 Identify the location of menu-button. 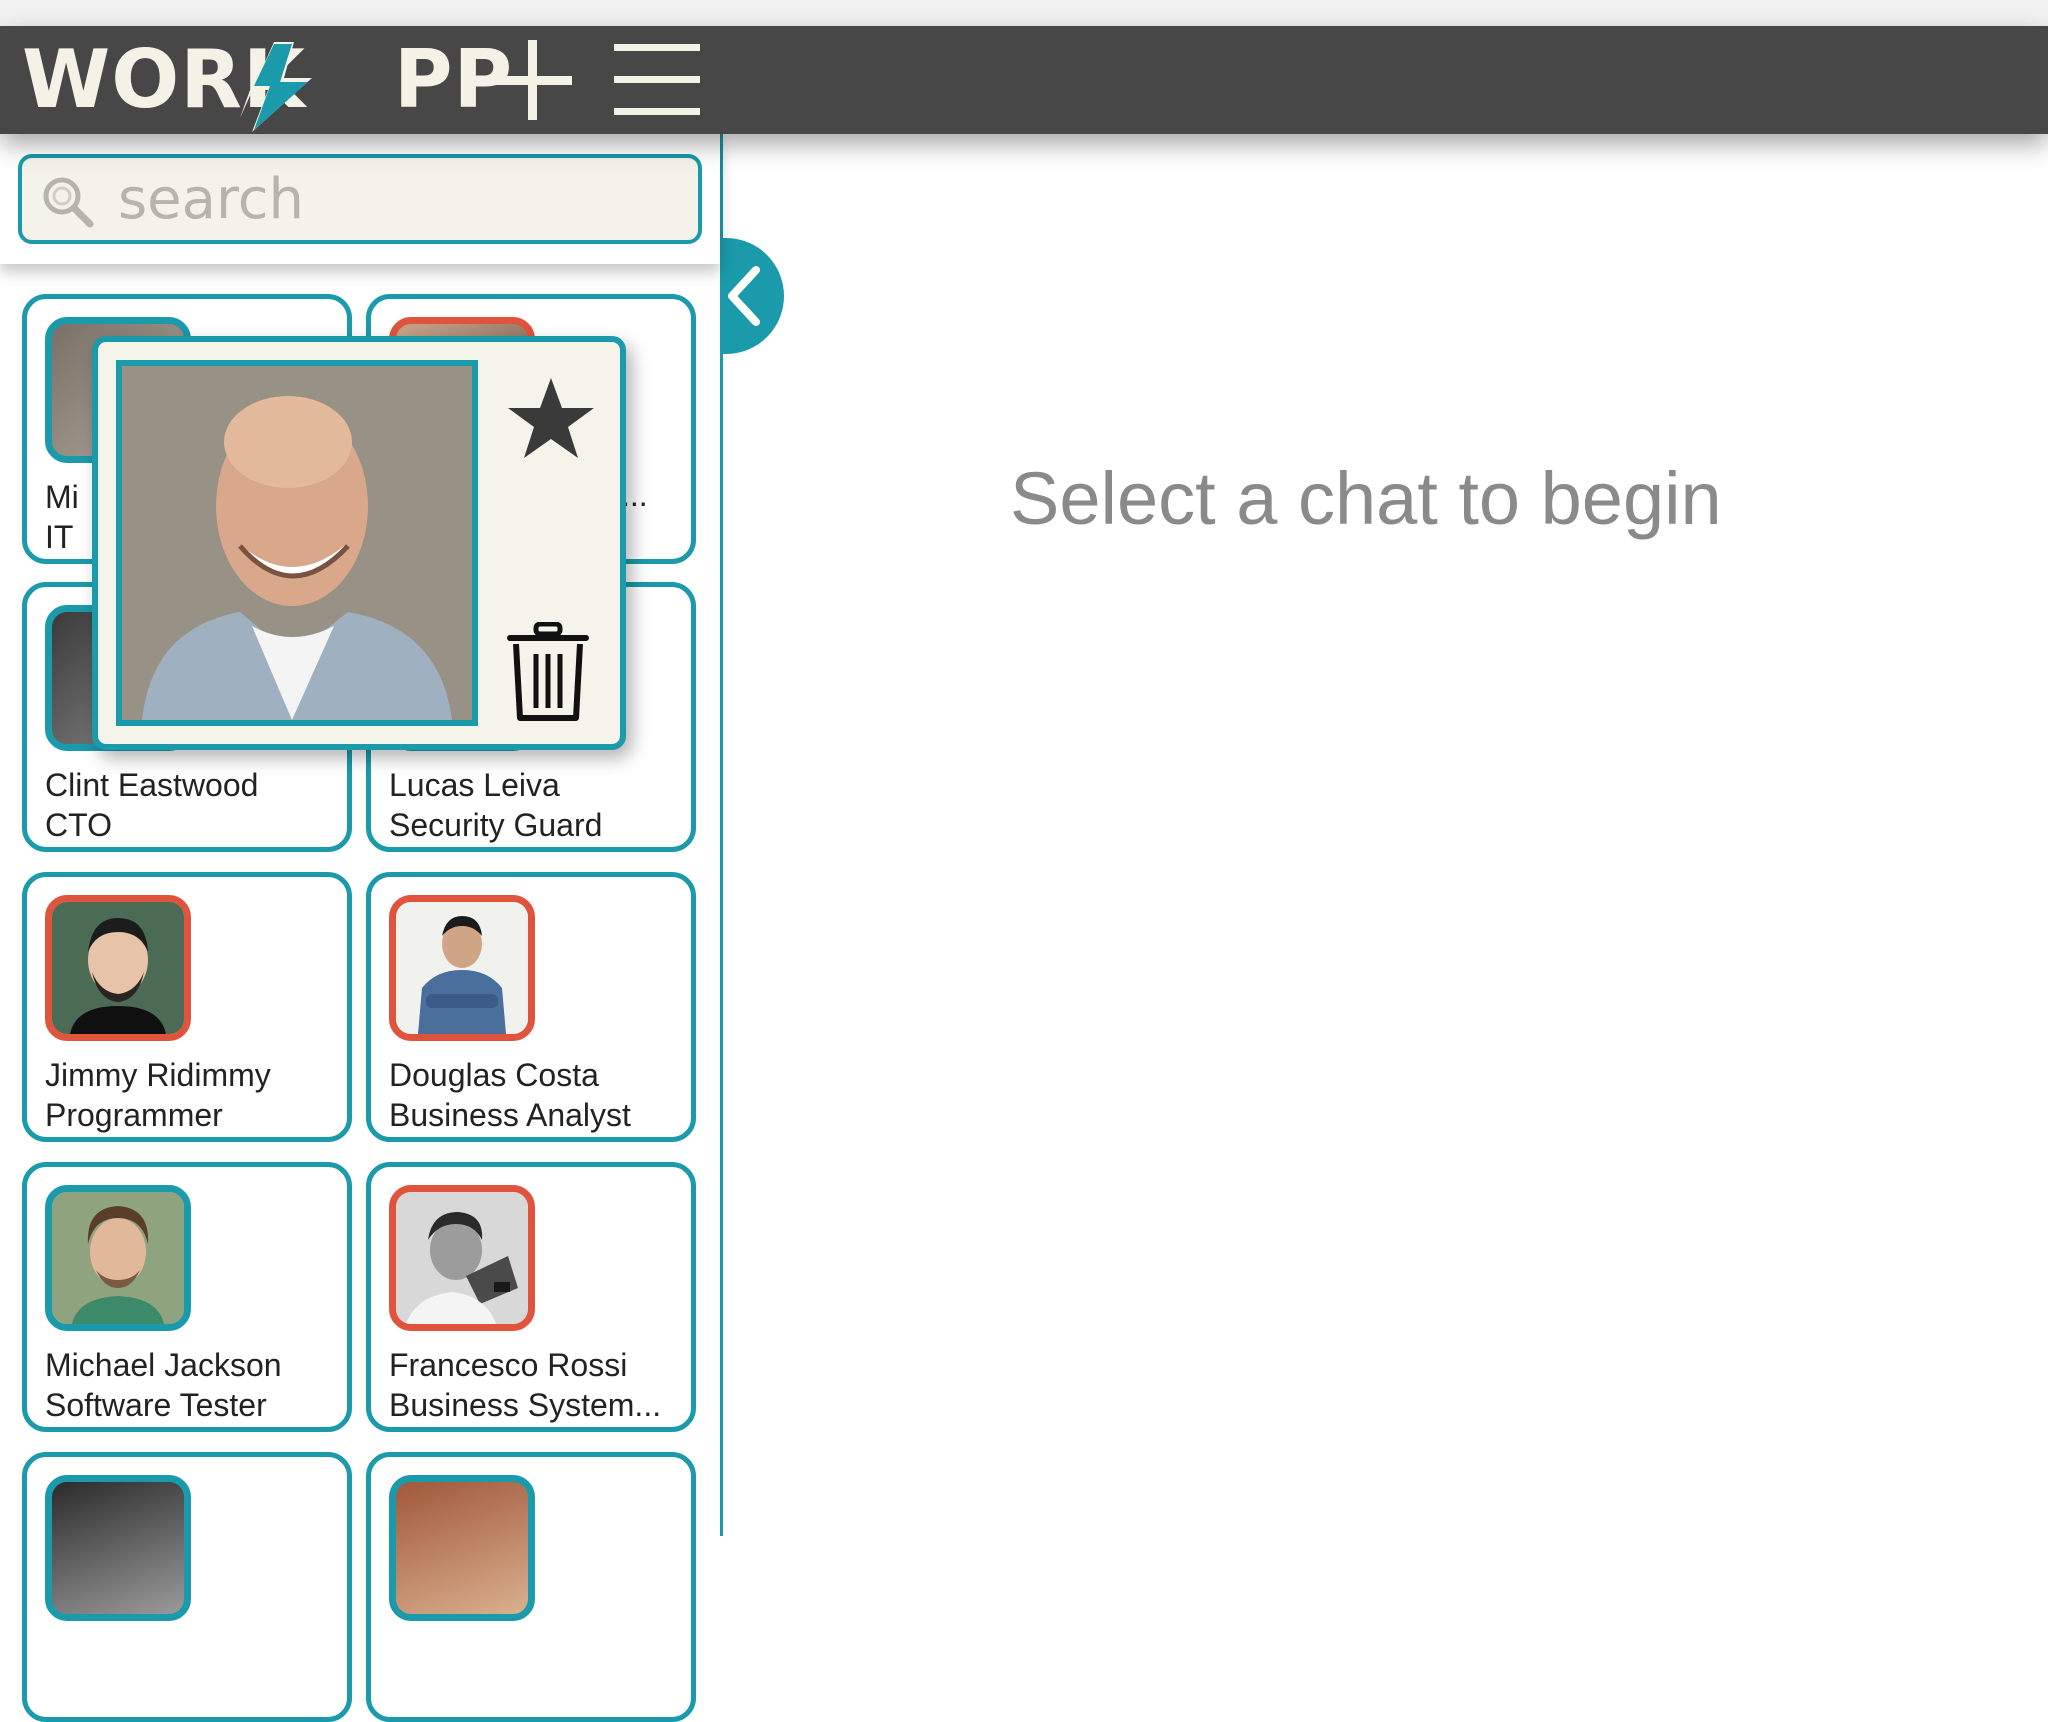
(657, 80).